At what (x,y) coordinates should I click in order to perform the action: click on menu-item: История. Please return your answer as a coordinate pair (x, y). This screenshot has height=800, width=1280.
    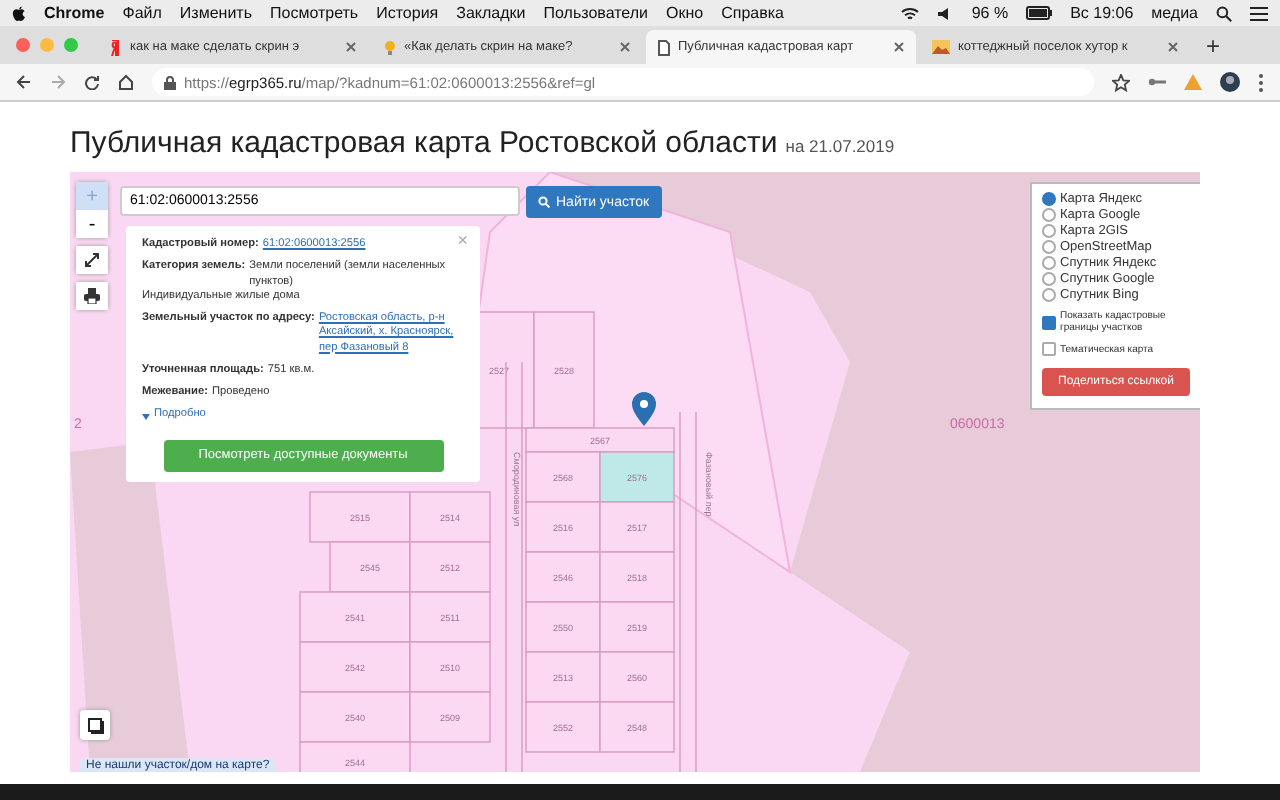
    Looking at the image, I should click on (407, 13).